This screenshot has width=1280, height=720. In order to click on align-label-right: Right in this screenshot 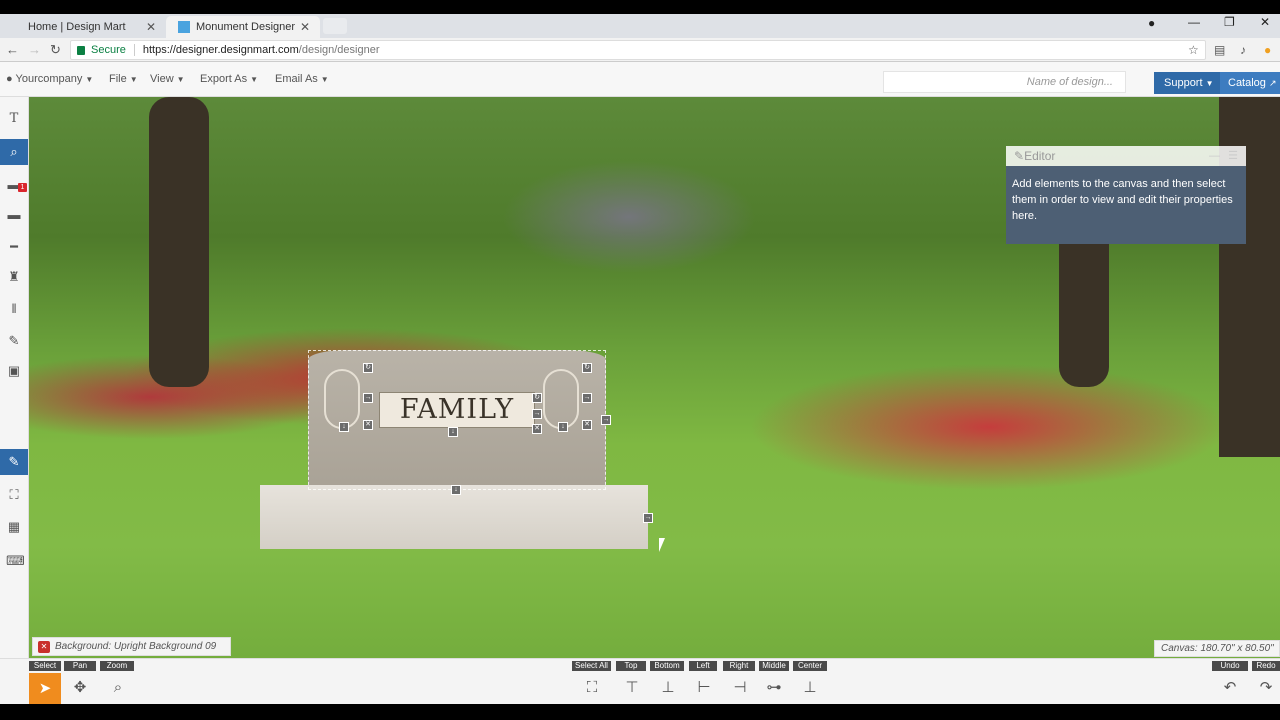, I will do `click(739, 666)`.